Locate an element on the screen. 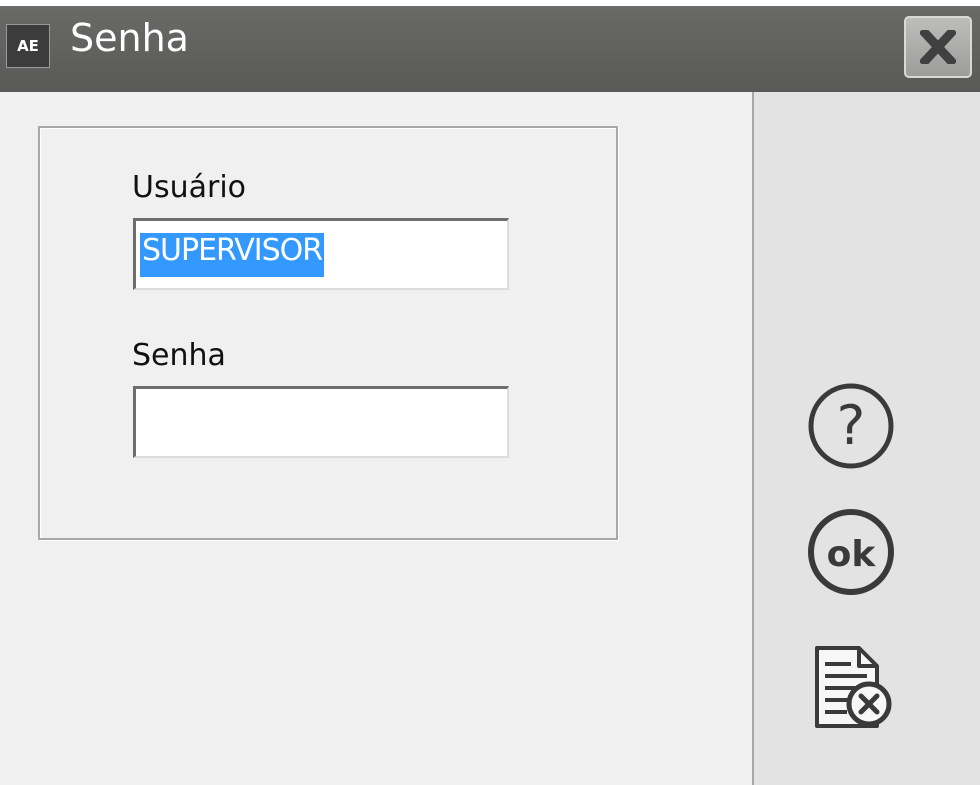 The width and height of the screenshot is (980, 785). close-button is located at coordinates (938, 47).